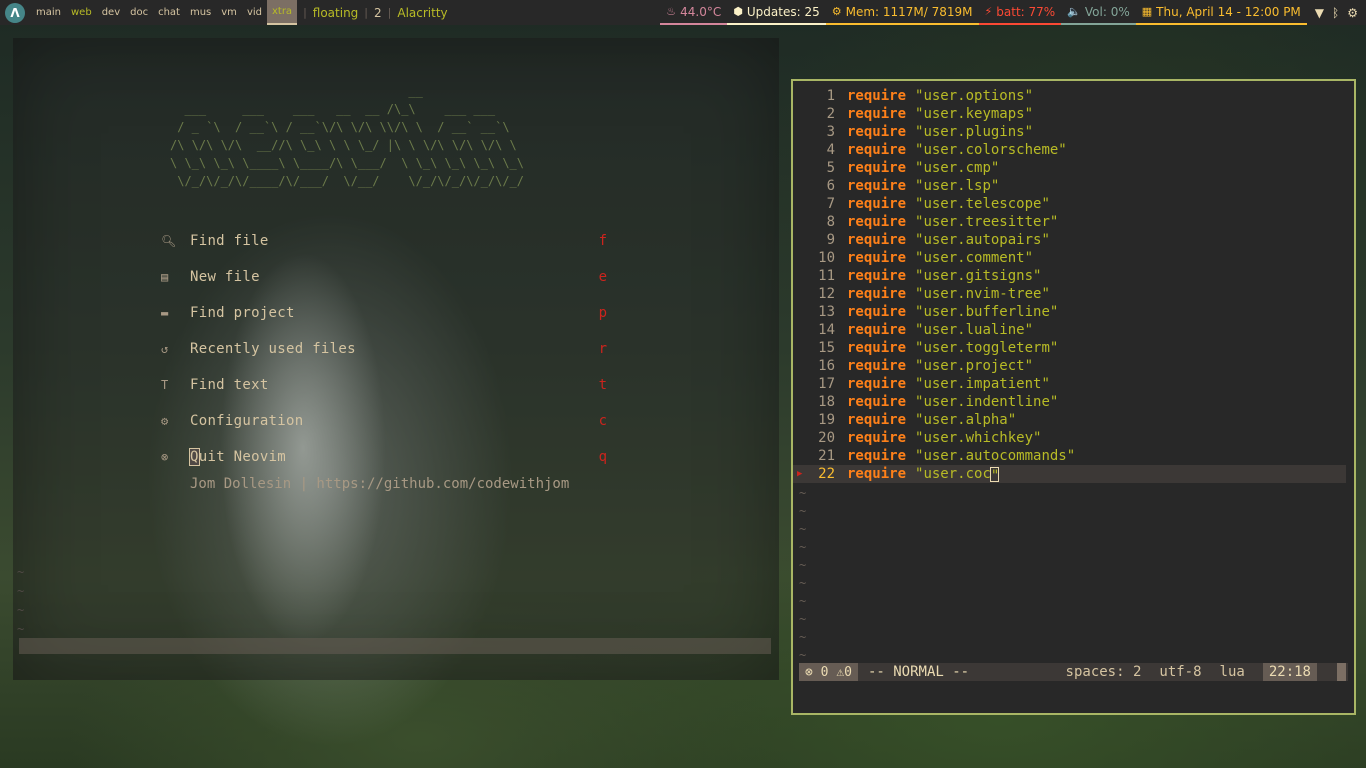  I want to click on cpu-temp-value: 44.0°C, so click(701, 11).